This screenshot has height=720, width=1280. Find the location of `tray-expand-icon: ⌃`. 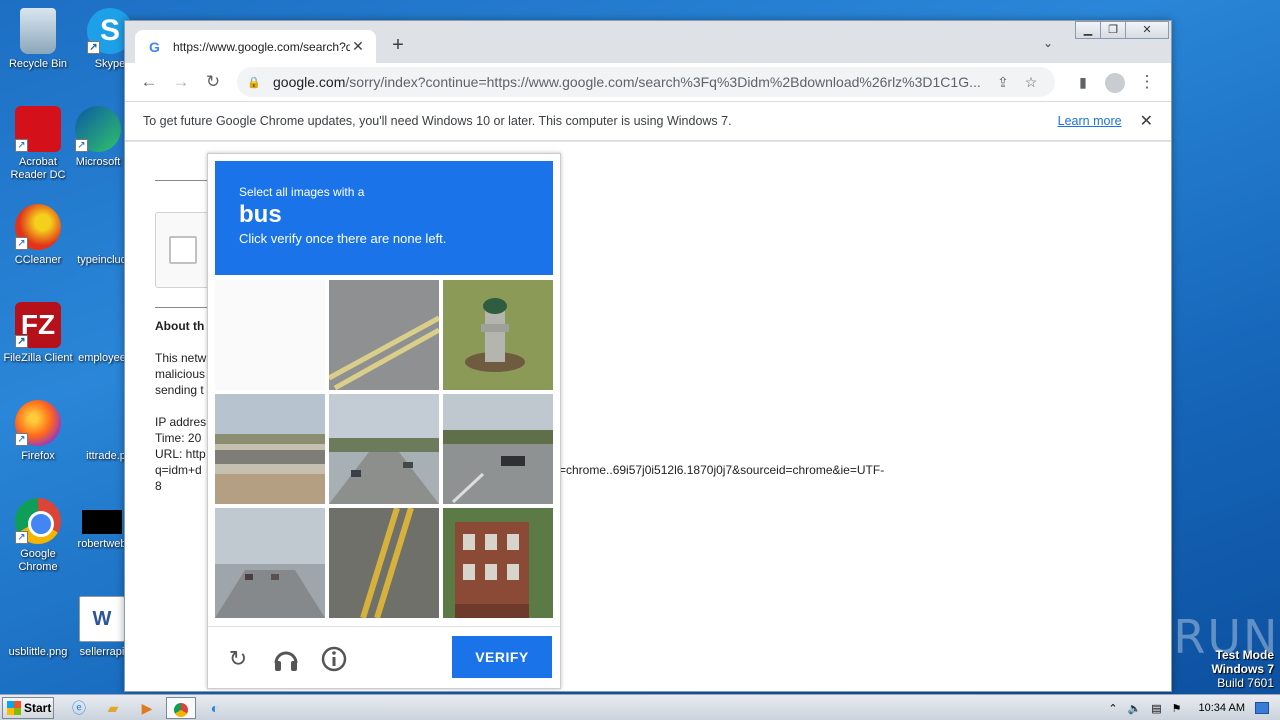

tray-expand-icon: ⌃ is located at coordinates (1112, 708).